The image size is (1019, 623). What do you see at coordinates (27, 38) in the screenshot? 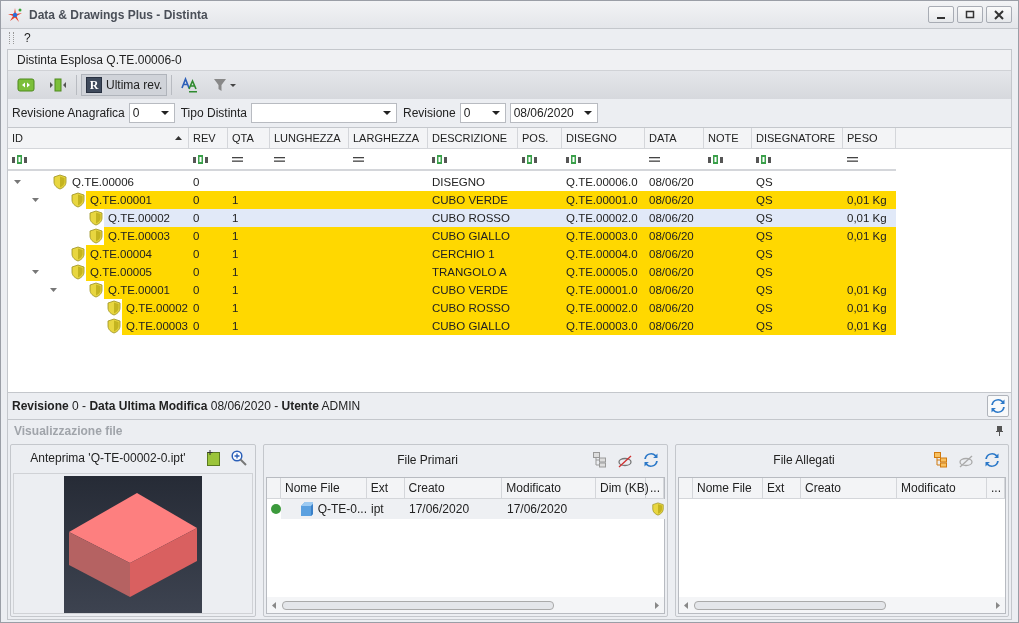
I see `menu-item: ?` at bounding box center [27, 38].